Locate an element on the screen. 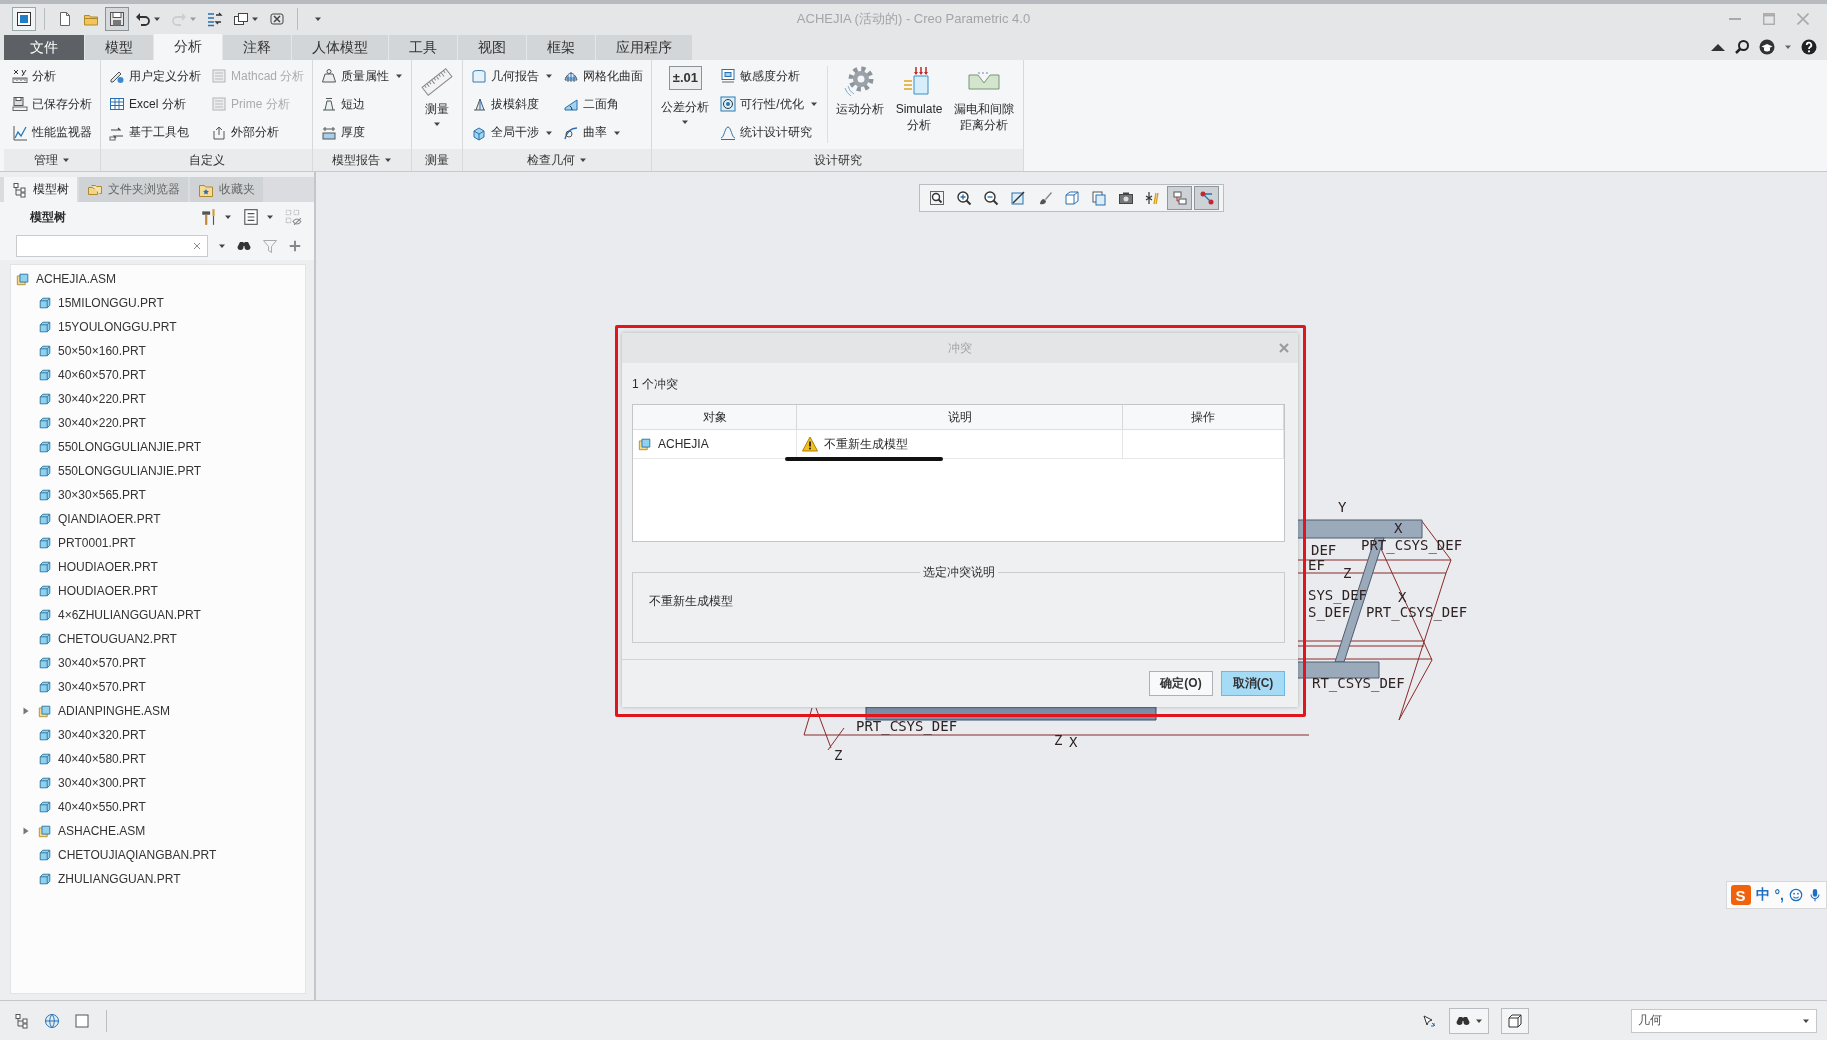  app-menu-button is located at coordinates (24, 19).